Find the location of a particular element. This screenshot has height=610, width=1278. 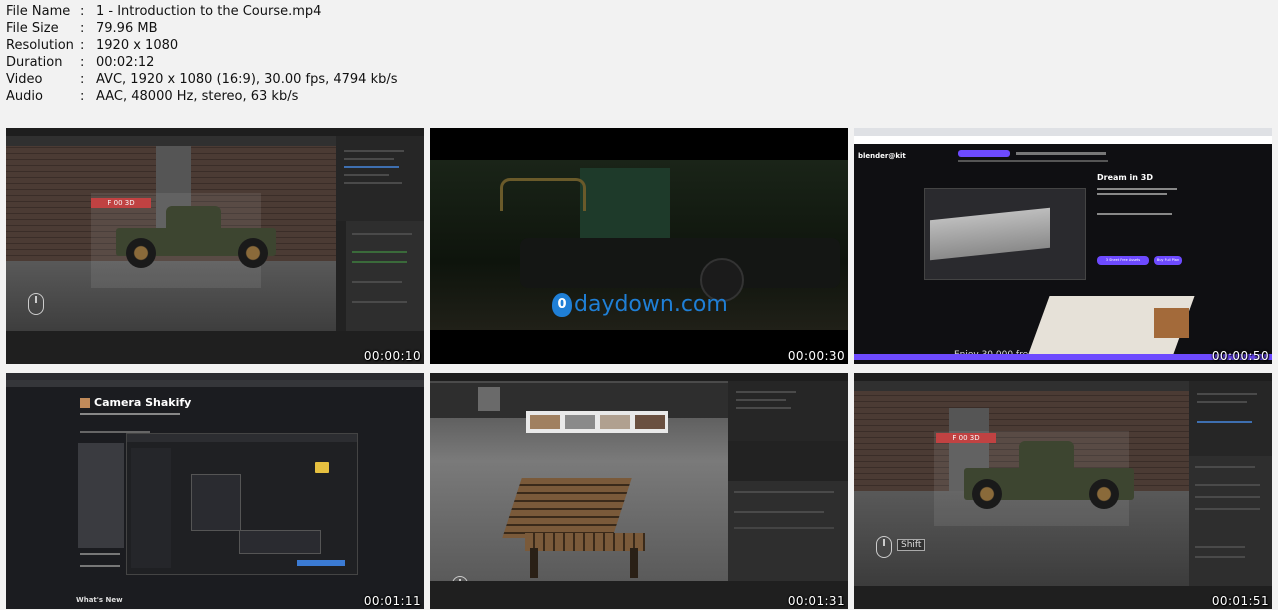

timestamp: 00:00:50 is located at coordinates (1240, 356).